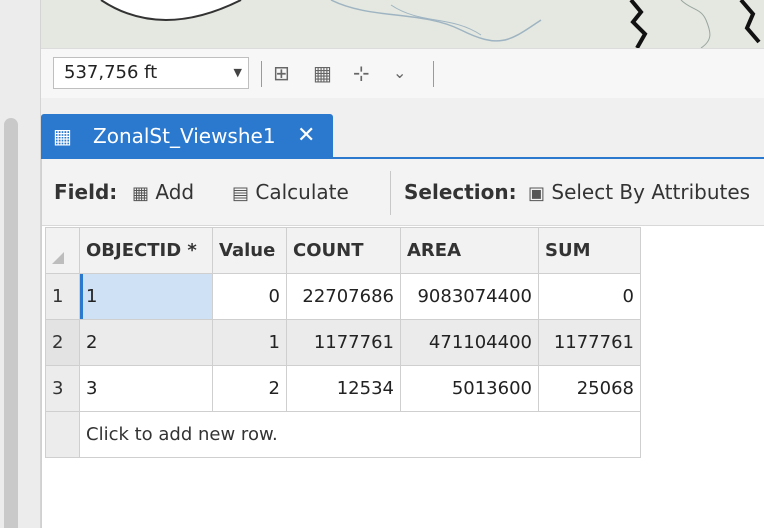 Image resolution: width=764 pixels, height=528 pixels. I want to click on add-field-button: ▦ Add, so click(163, 193).